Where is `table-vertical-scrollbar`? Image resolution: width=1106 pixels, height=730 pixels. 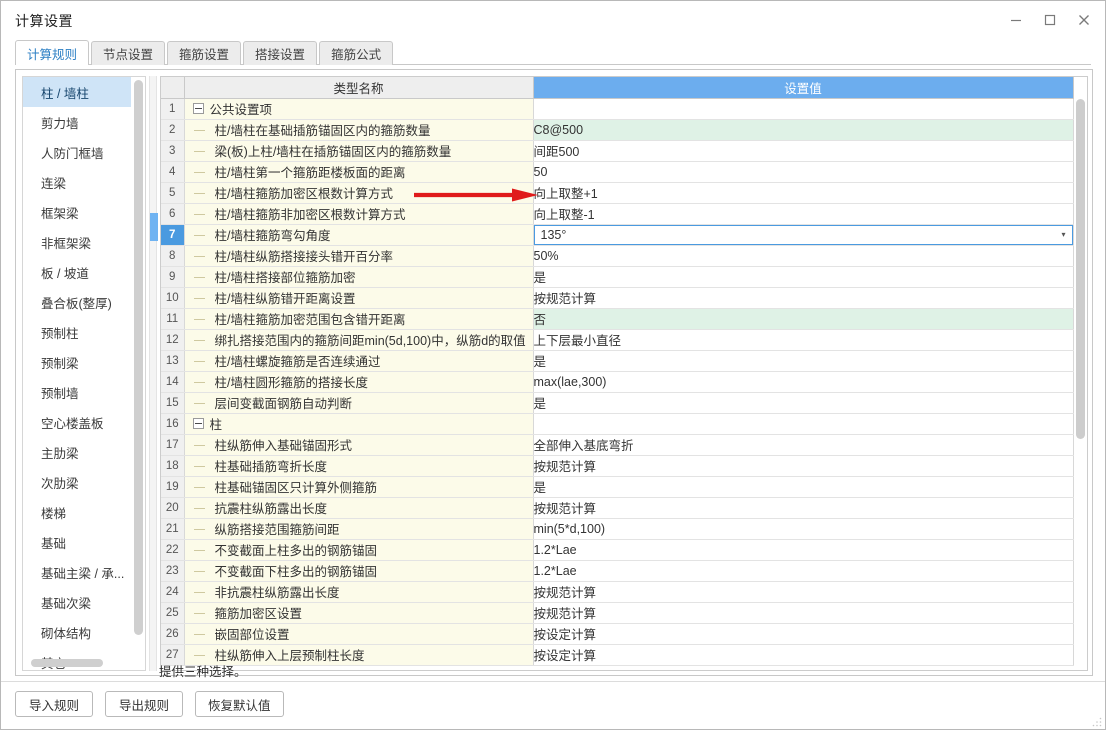
table-vertical-scrollbar is located at coordinates (1080, 383).